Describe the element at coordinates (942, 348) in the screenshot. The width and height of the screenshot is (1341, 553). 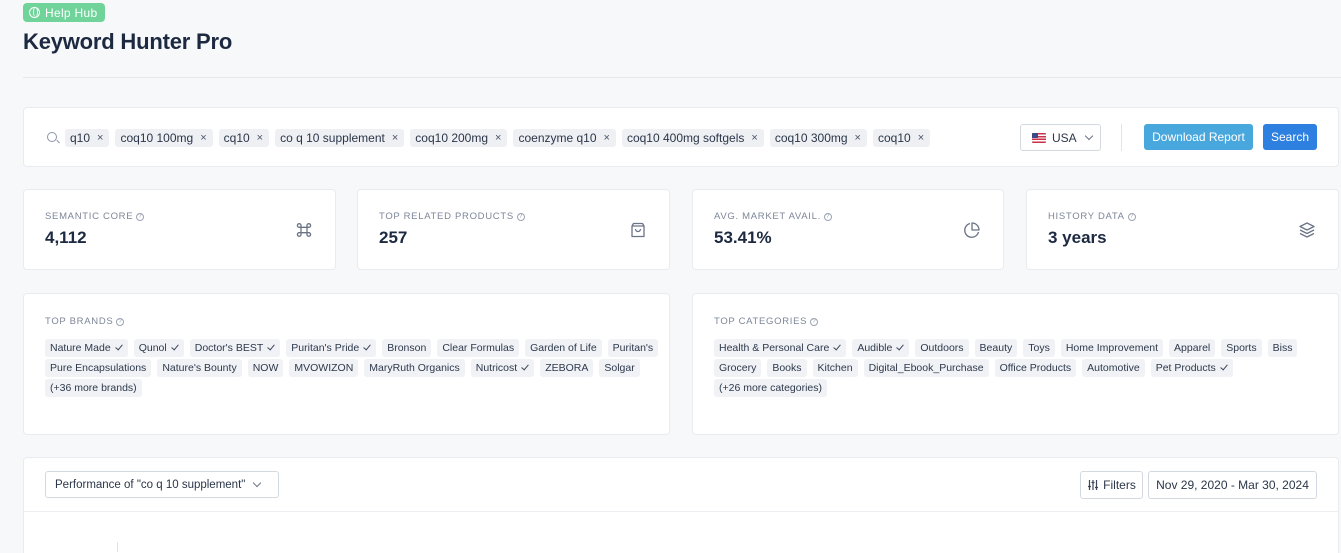
I see `category-tag: Outdoors` at that location.